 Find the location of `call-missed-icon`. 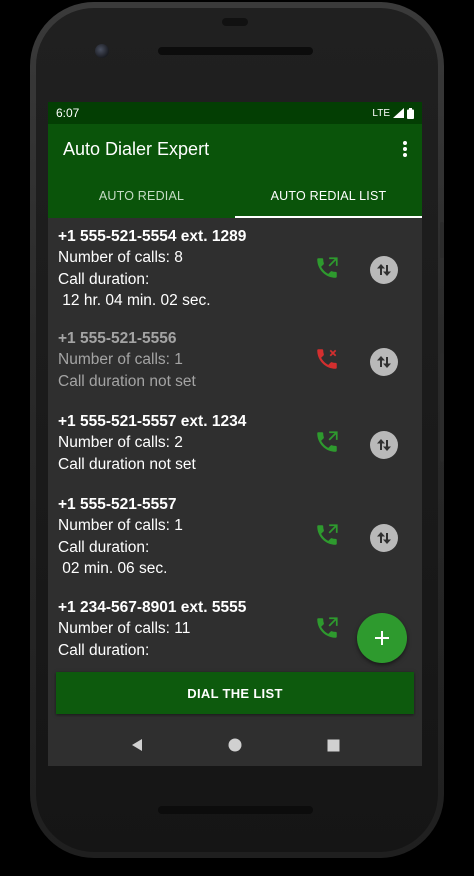

call-missed-icon is located at coordinates (327, 359).